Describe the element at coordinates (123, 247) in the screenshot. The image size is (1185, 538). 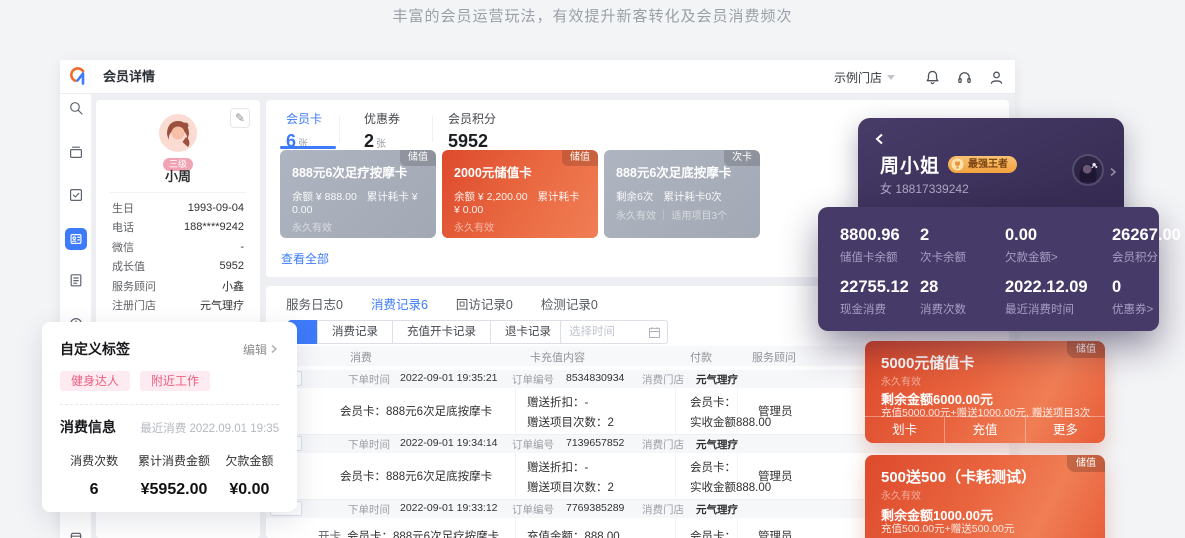
I see `field-label: 微信` at that location.